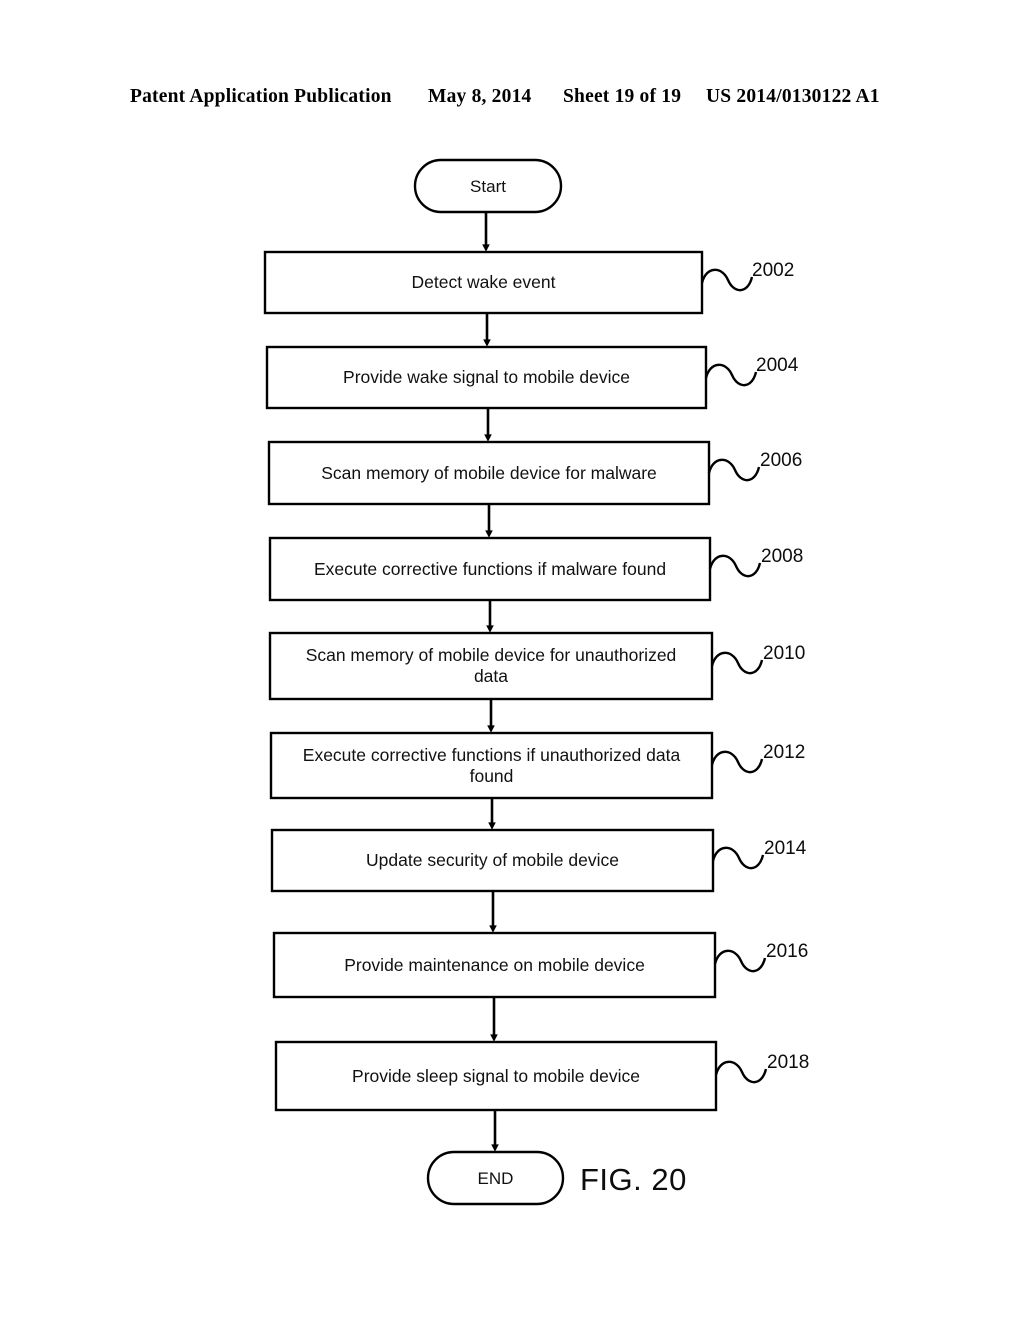 Image resolution: width=1024 pixels, height=1320 pixels. Describe the element at coordinates (496, 1075) in the screenshot. I see `step-label-2018: Provide sleep signal to mobile device` at that location.